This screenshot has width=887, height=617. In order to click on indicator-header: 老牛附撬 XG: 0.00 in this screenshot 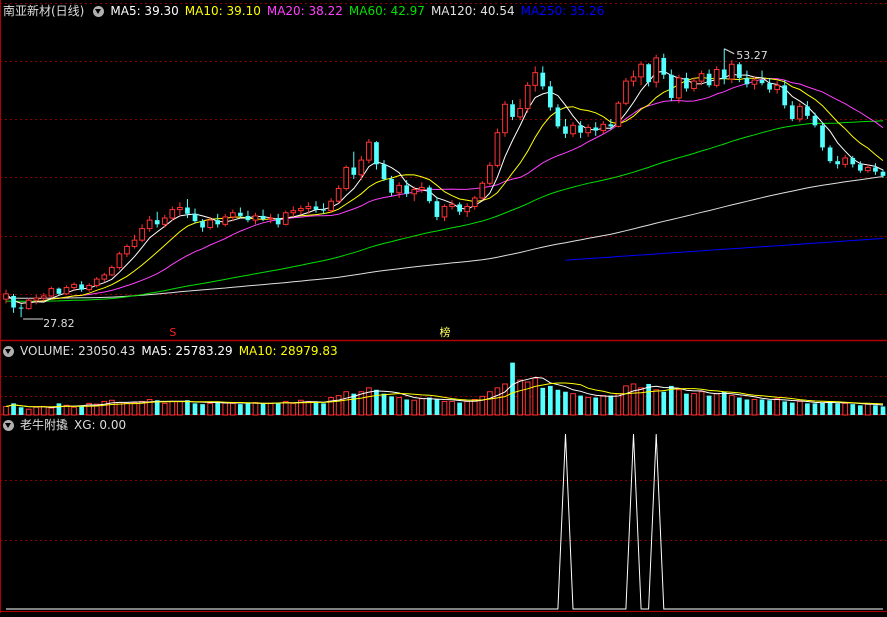, I will do `click(66, 425)`.